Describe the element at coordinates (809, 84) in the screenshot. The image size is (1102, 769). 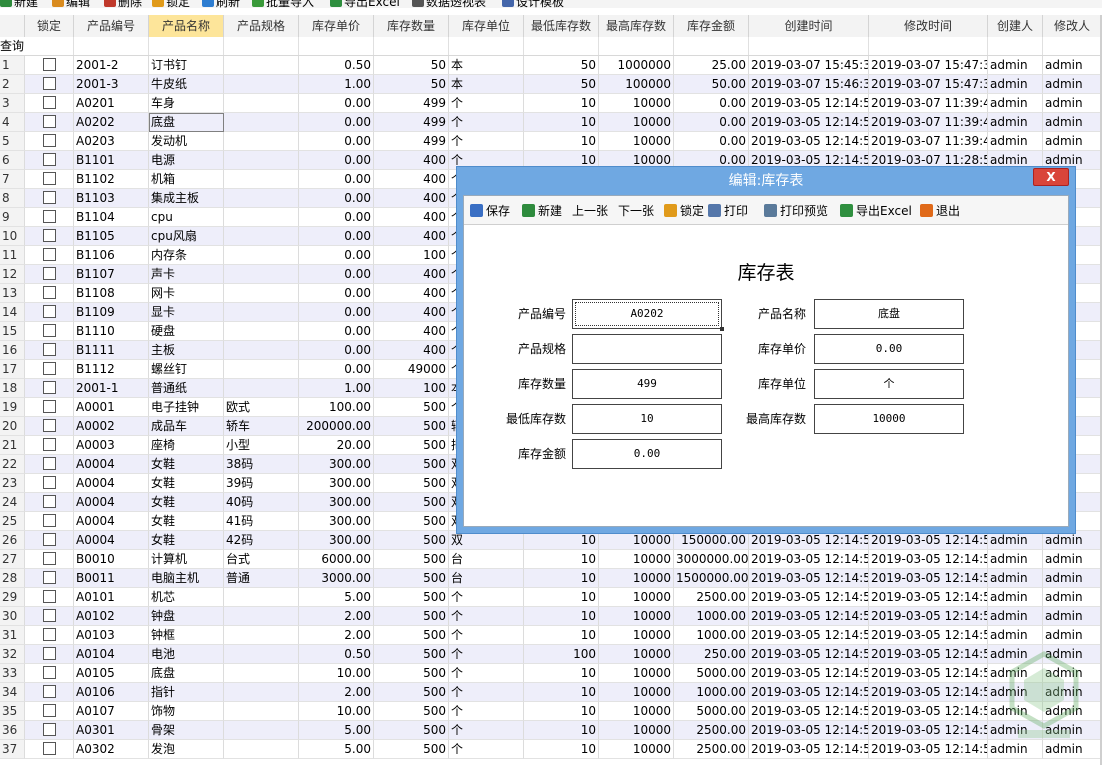
I see `cell-ctime: 2019-03-07 15:46:37` at that location.